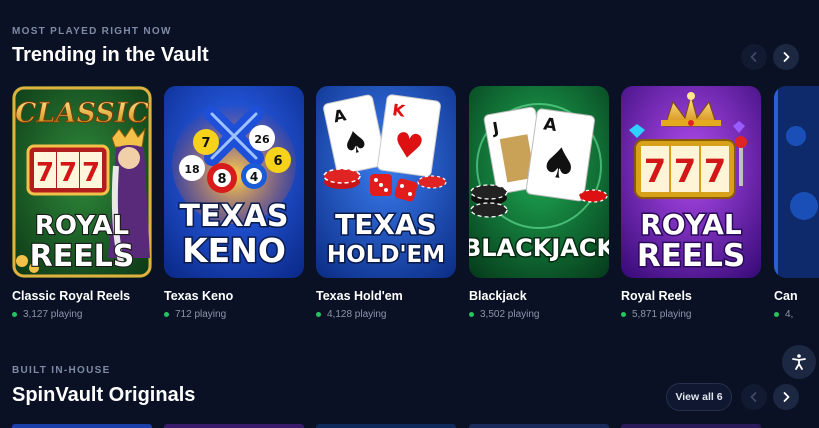 This screenshot has height=428, width=819. What do you see at coordinates (386, 255) in the screenshot?
I see `art-text: HOLD'EM` at bounding box center [386, 255].